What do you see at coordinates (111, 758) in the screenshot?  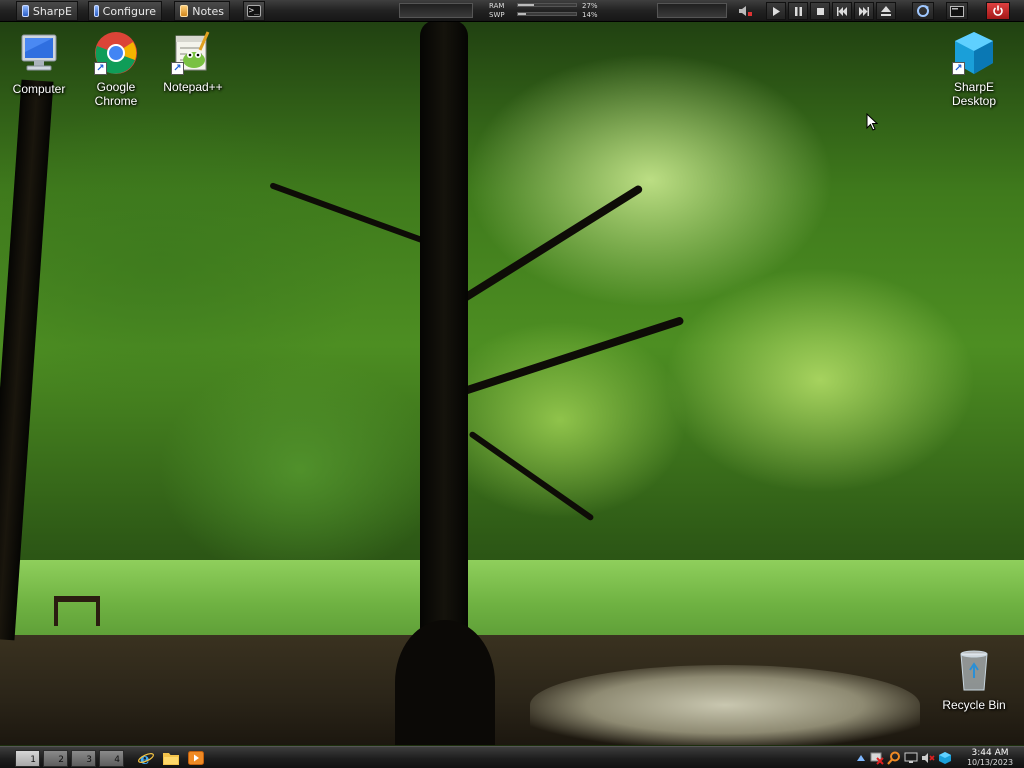 I see `virtual-desktop-4: 4` at bounding box center [111, 758].